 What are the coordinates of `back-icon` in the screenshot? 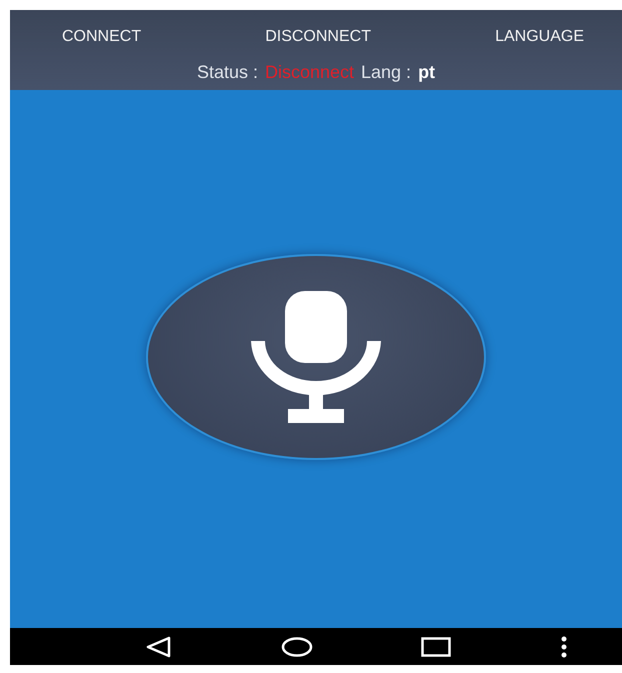 It's located at (158, 646).